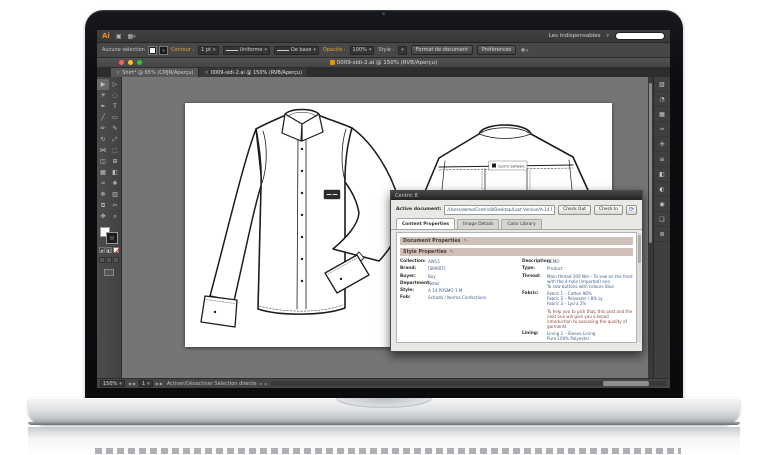 The width and height of the screenshot is (768, 455). Describe the element at coordinates (662, 114) in the screenshot. I see `swatches-panel-icon: ▦` at that location.